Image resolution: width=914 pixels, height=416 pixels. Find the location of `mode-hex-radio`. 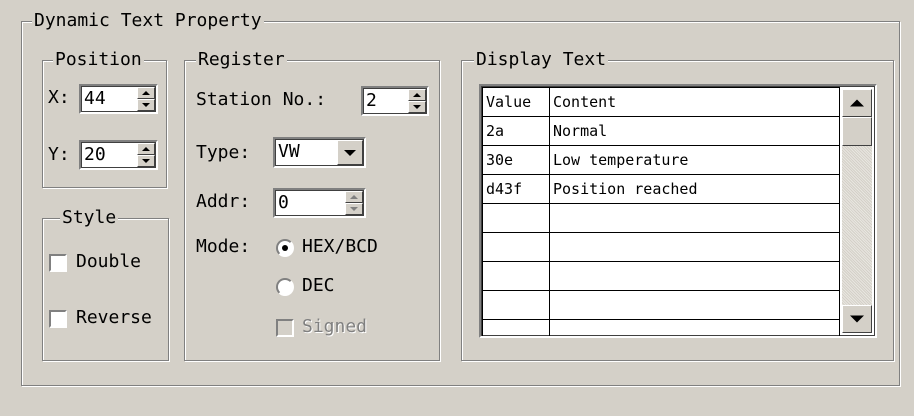

mode-hex-radio is located at coordinates (285, 248).